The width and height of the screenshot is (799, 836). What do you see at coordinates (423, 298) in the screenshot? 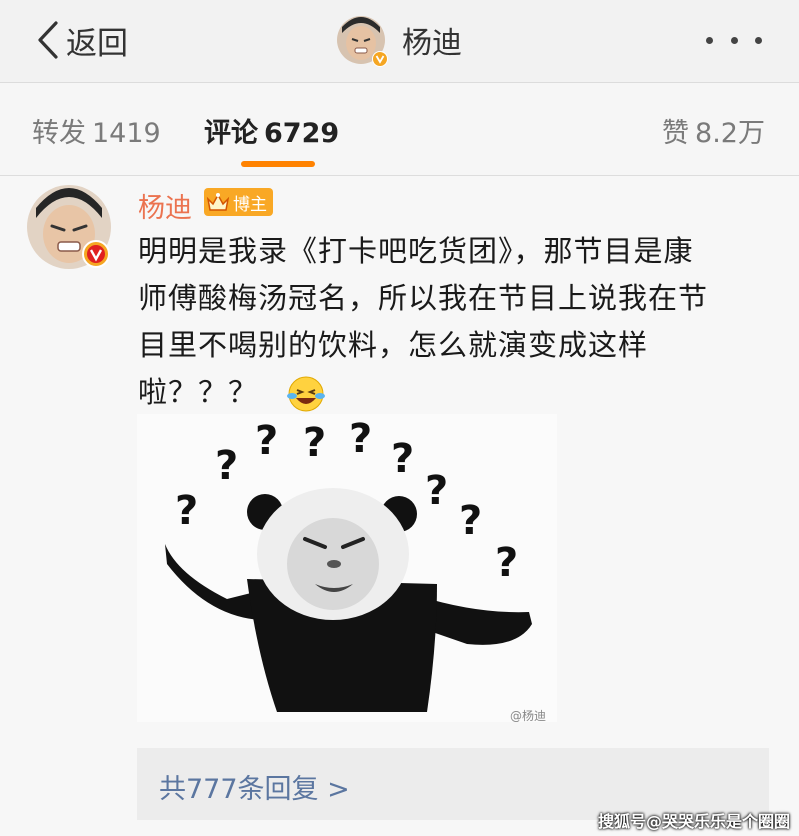
I see `comment-line: 师傅酸梅汤冠名，所以我在节目上说我在节` at bounding box center [423, 298].